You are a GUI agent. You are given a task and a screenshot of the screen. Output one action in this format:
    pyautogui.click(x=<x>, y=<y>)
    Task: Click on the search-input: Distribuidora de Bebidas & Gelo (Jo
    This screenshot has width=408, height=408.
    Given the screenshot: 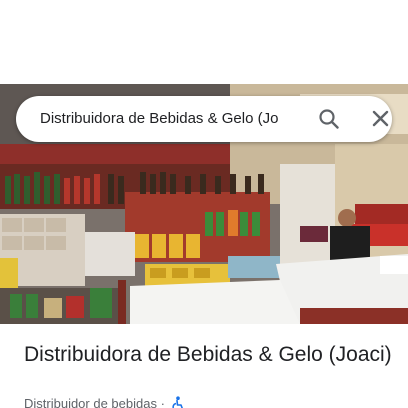 What is the action you would take?
    pyautogui.click(x=172, y=119)
    